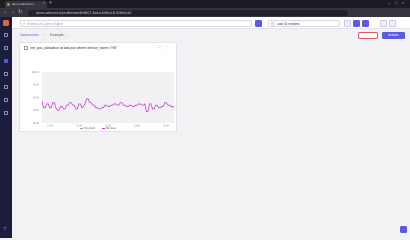 The width and height of the screenshot is (410, 240). I want to click on tab-close-icon: ×, so click(44, 3).